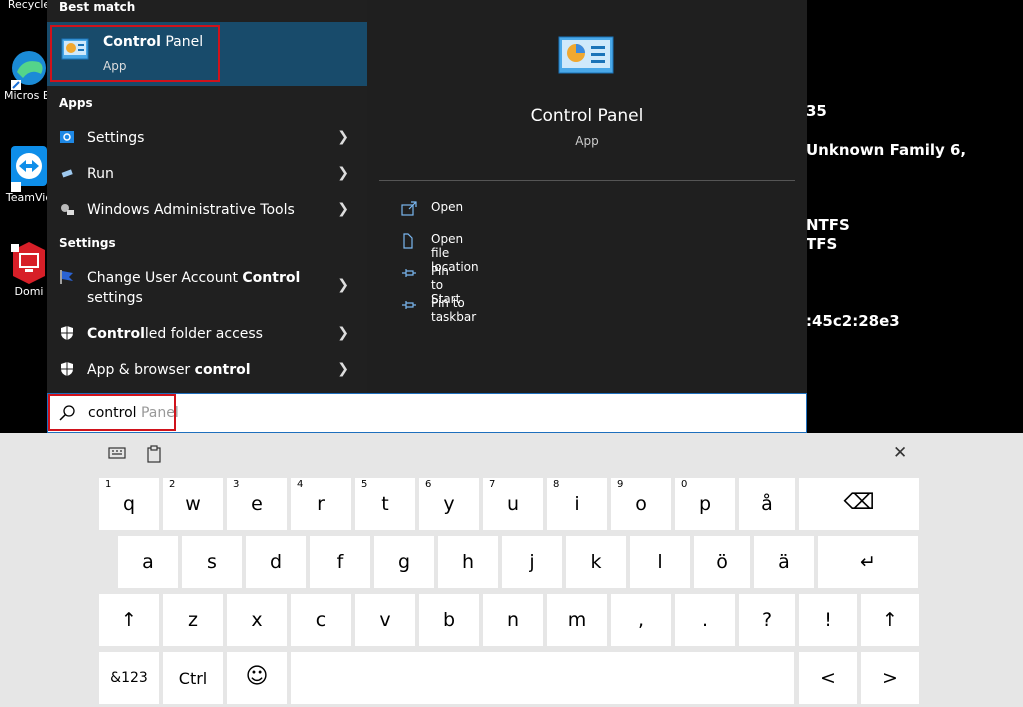 The width and height of the screenshot is (1023, 707). What do you see at coordinates (117, 454) in the screenshot?
I see `keyboard-settings-icon` at bounding box center [117, 454].